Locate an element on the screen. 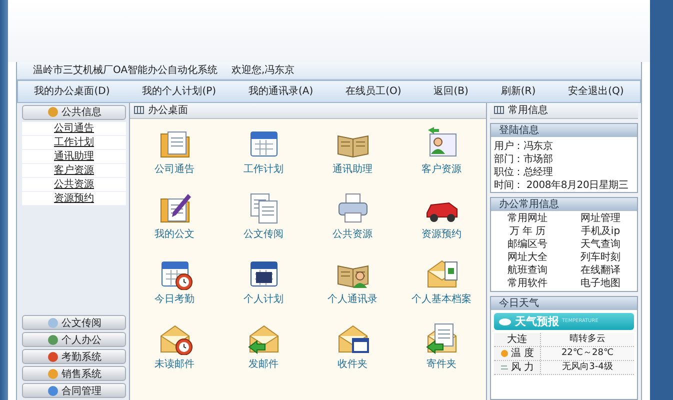 Image resolution: width=673 pixels, height=400 pixels. panel-title: 办公桌面 is located at coordinates (168, 111).